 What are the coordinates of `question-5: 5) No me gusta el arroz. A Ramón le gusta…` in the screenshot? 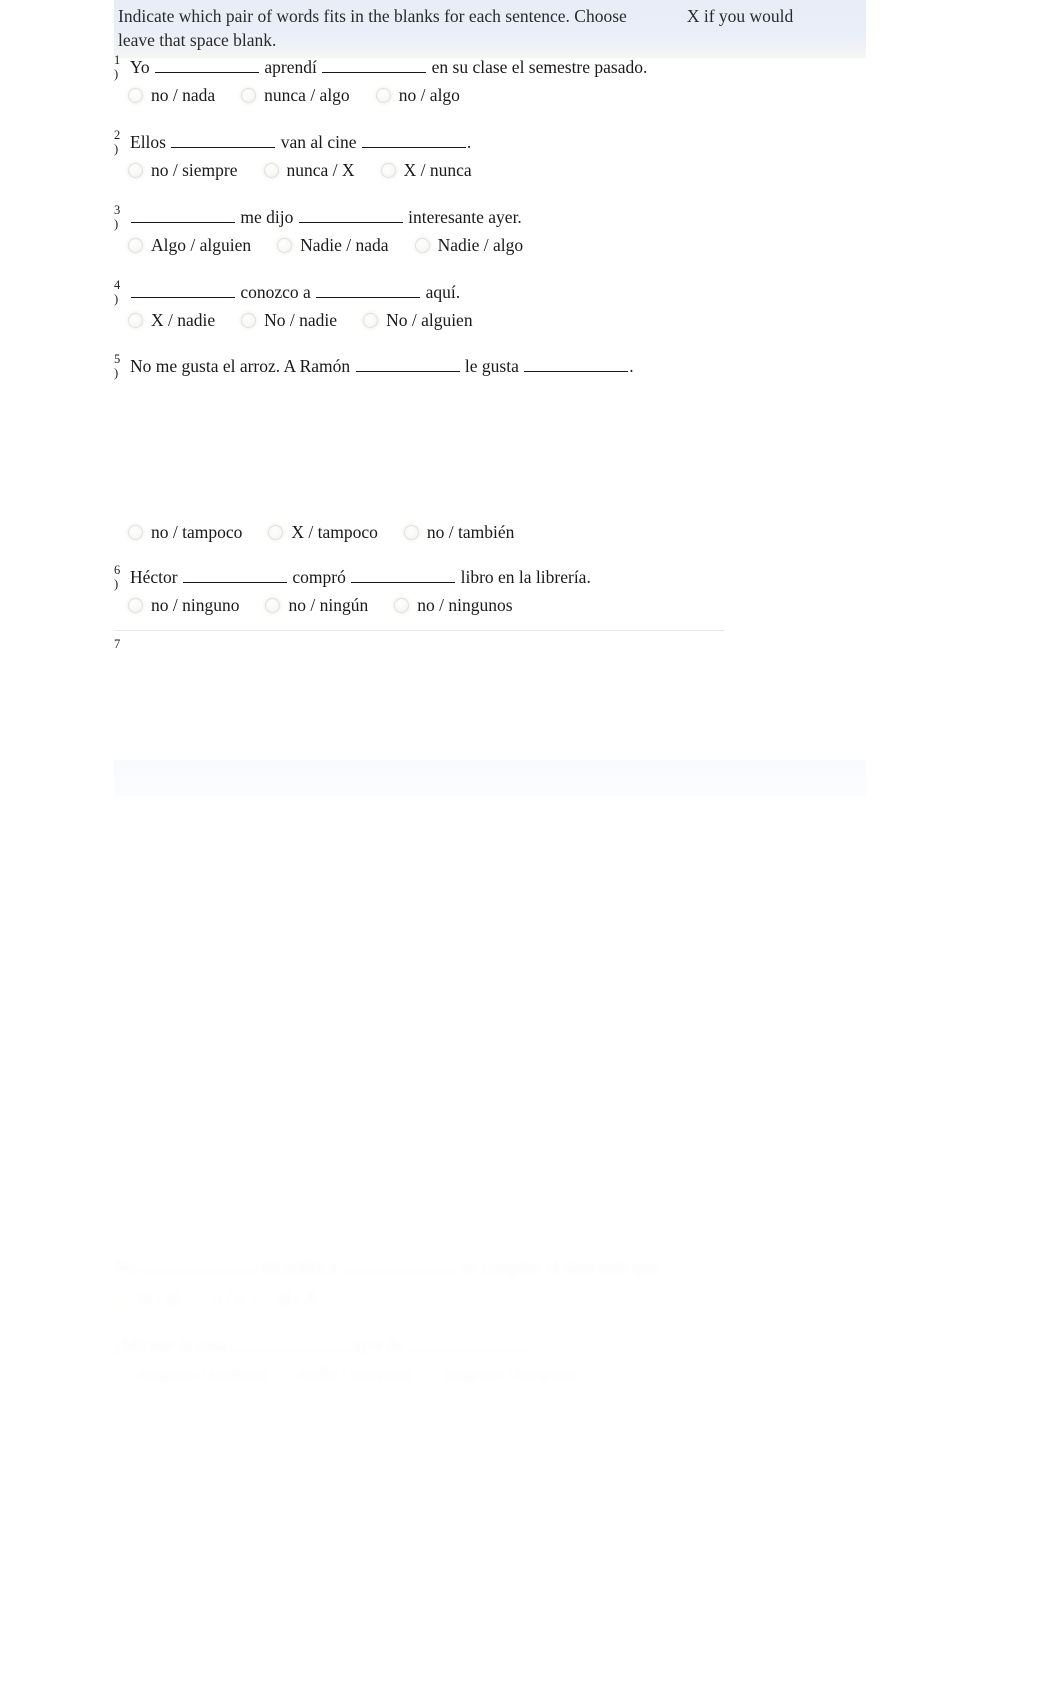 It's located at (544, 366).